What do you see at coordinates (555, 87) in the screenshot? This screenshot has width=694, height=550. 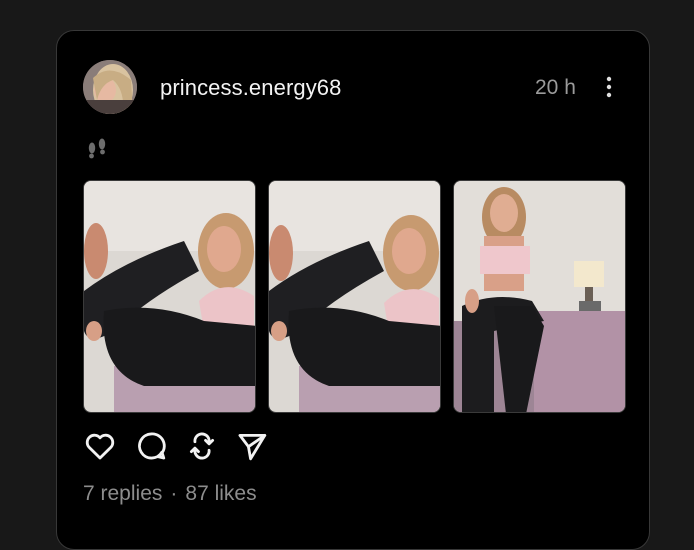 I see `post-timestamp: 20 h` at bounding box center [555, 87].